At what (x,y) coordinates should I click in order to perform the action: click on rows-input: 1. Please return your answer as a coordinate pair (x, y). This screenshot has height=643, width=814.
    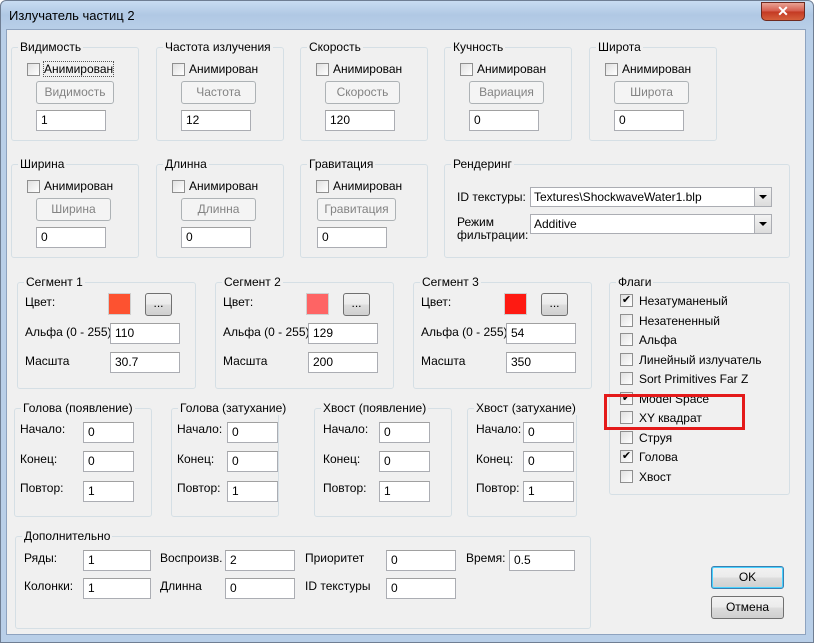
    Looking at the image, I should click on (117, 560).